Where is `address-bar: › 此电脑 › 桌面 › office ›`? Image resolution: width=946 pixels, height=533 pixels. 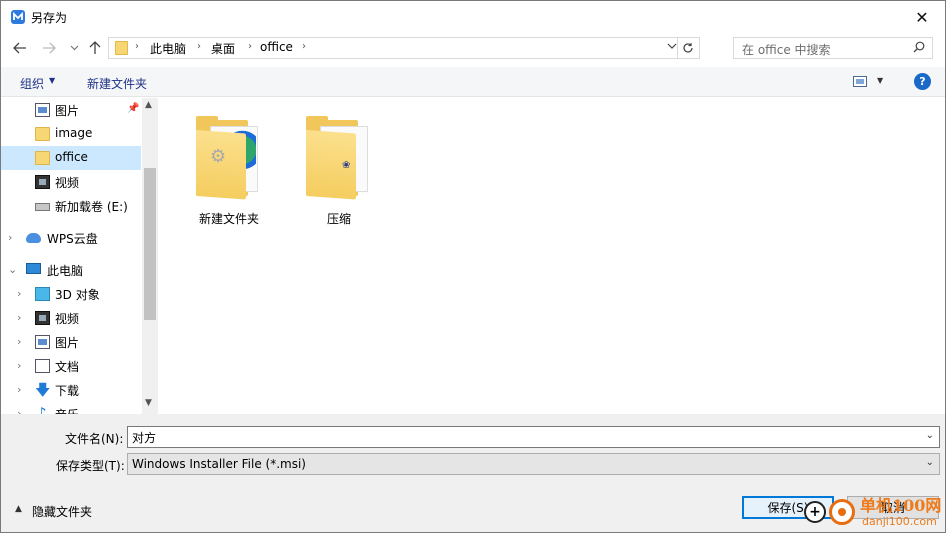
address-bar: › 此电脑 › 桌面 › office › is located at coordinates (404, 48).